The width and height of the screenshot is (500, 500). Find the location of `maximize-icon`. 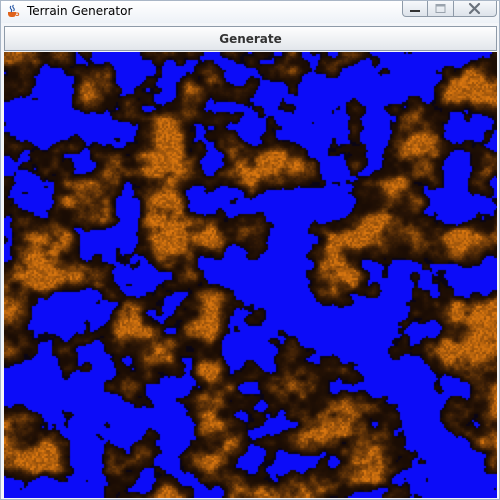

maximize-icon is located at coordinates (440, 8).